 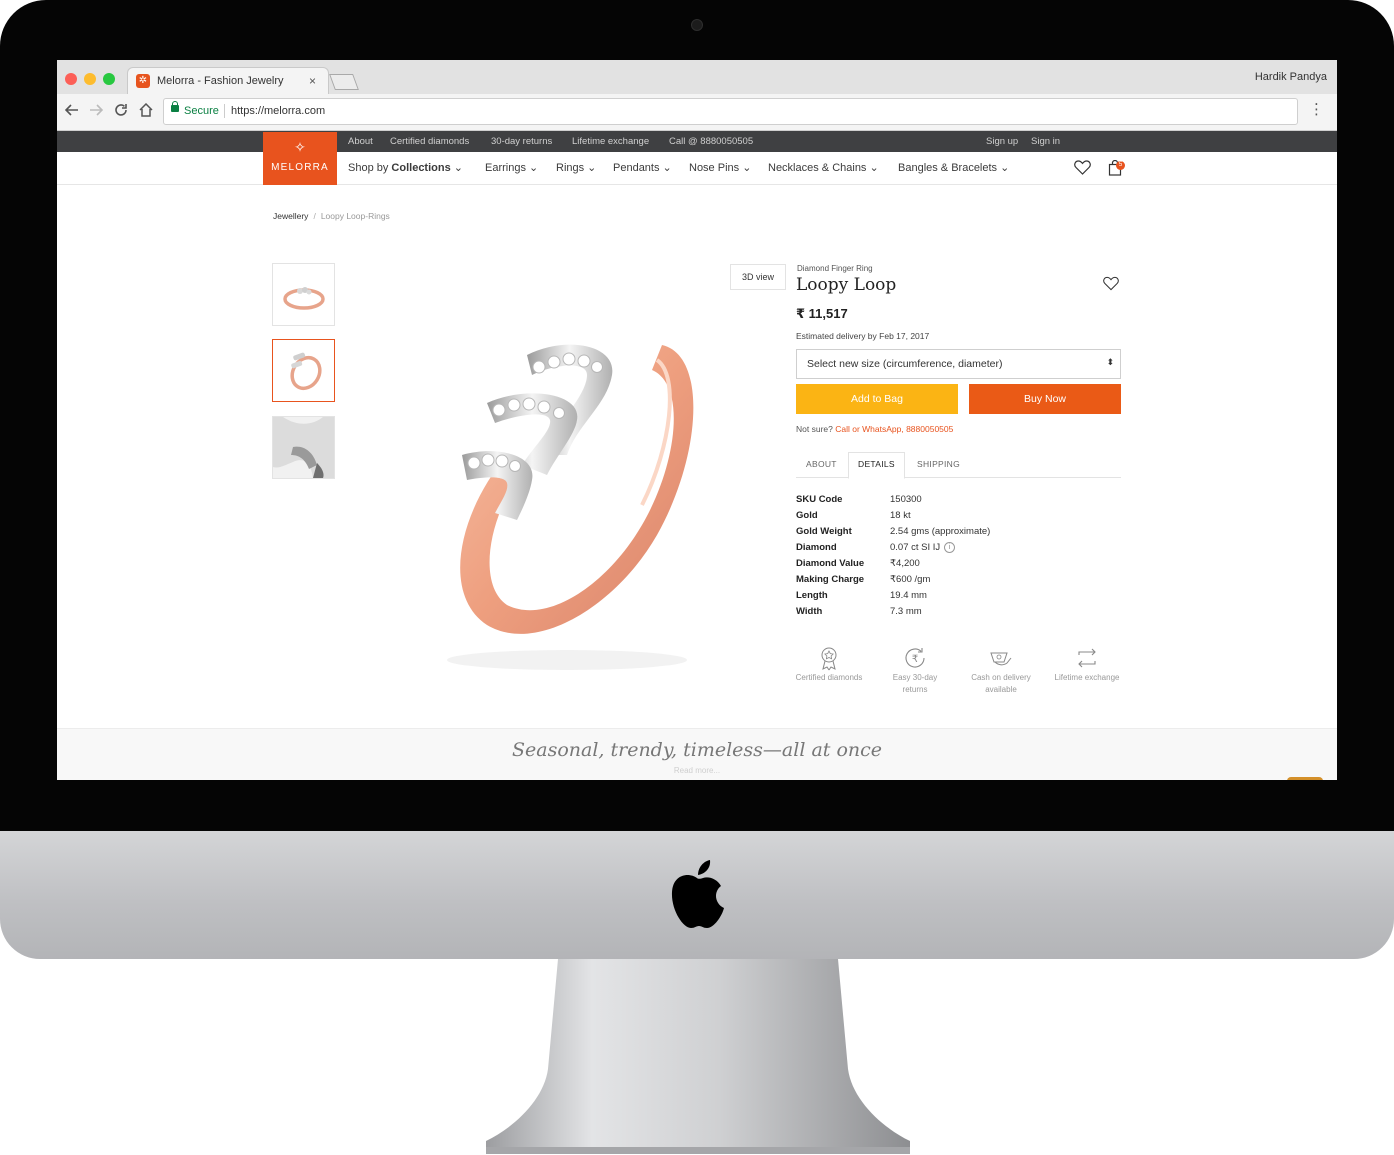 What do you see at coordinates (300, 147) in the screenshot?
I see `logo-star-icon: ✧` at bounding box center [300, 147].